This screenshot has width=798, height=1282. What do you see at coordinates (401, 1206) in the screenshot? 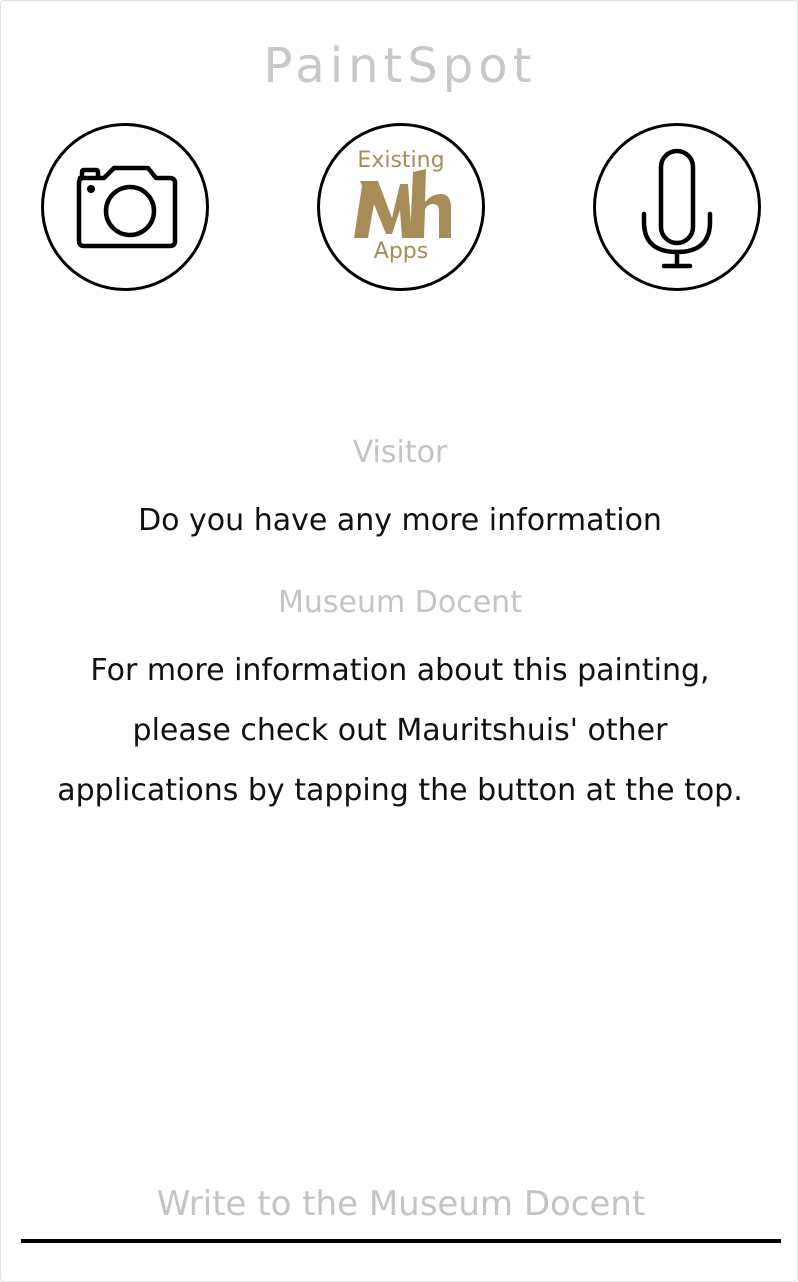
I see `message-input` at bounding box center [401, 1206].